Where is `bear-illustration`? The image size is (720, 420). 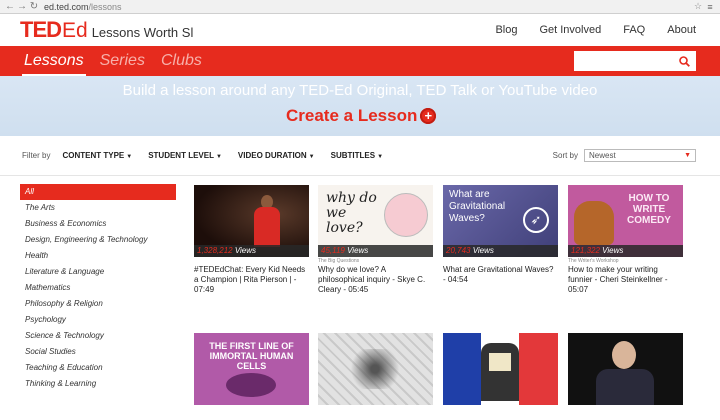 bear-illustration is located at coordinates (594, 223).